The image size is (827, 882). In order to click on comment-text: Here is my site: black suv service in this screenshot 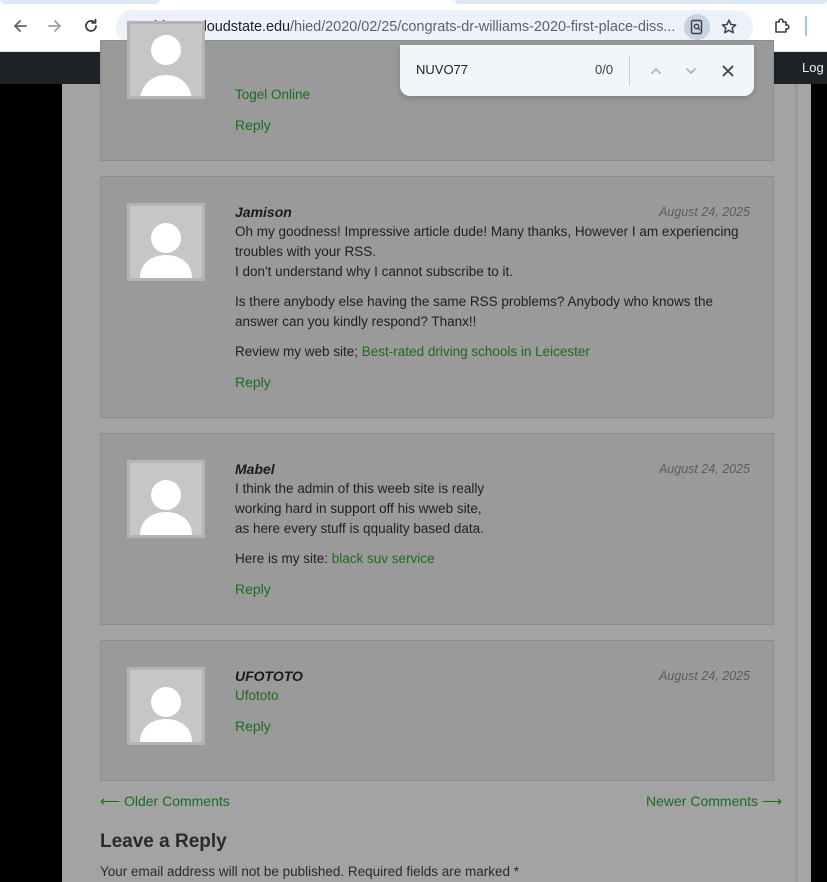, I will do `click(492, 559)`.